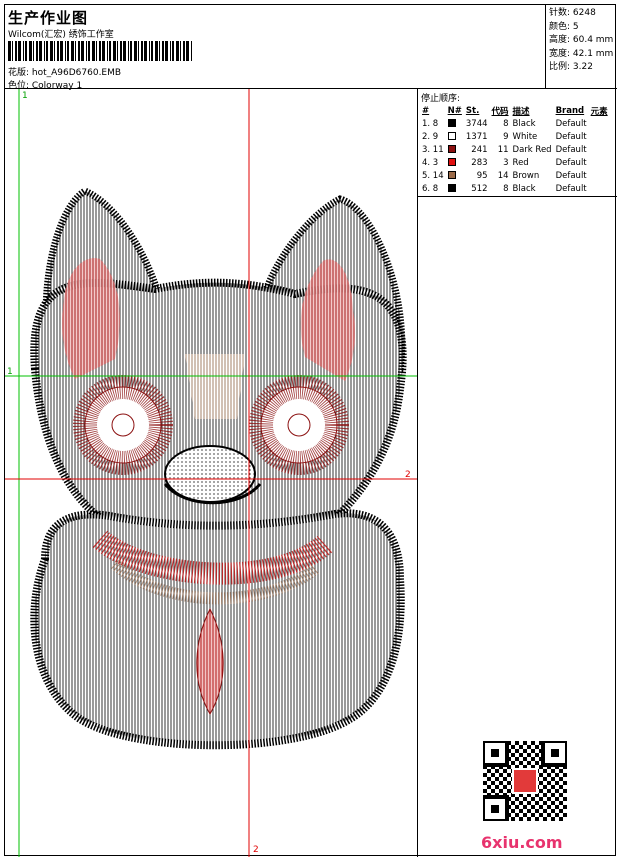 This screenshot has width=620, height=860. I want to click on table-row: 4. 3 283 3 Red Default, so click(515, 162).